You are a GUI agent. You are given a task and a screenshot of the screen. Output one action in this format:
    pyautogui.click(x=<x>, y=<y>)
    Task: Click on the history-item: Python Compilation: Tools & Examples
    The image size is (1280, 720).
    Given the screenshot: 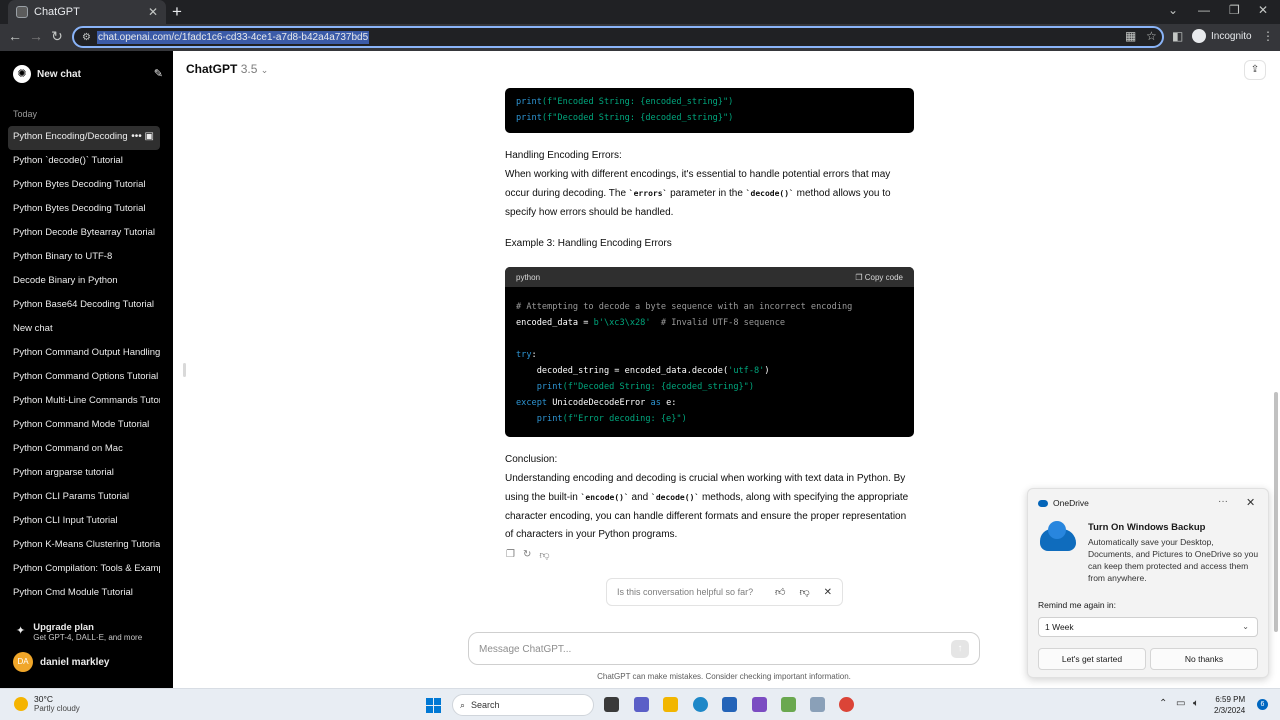 What is the action you would take?
    pyautogui.click(x=84, y=570)
    